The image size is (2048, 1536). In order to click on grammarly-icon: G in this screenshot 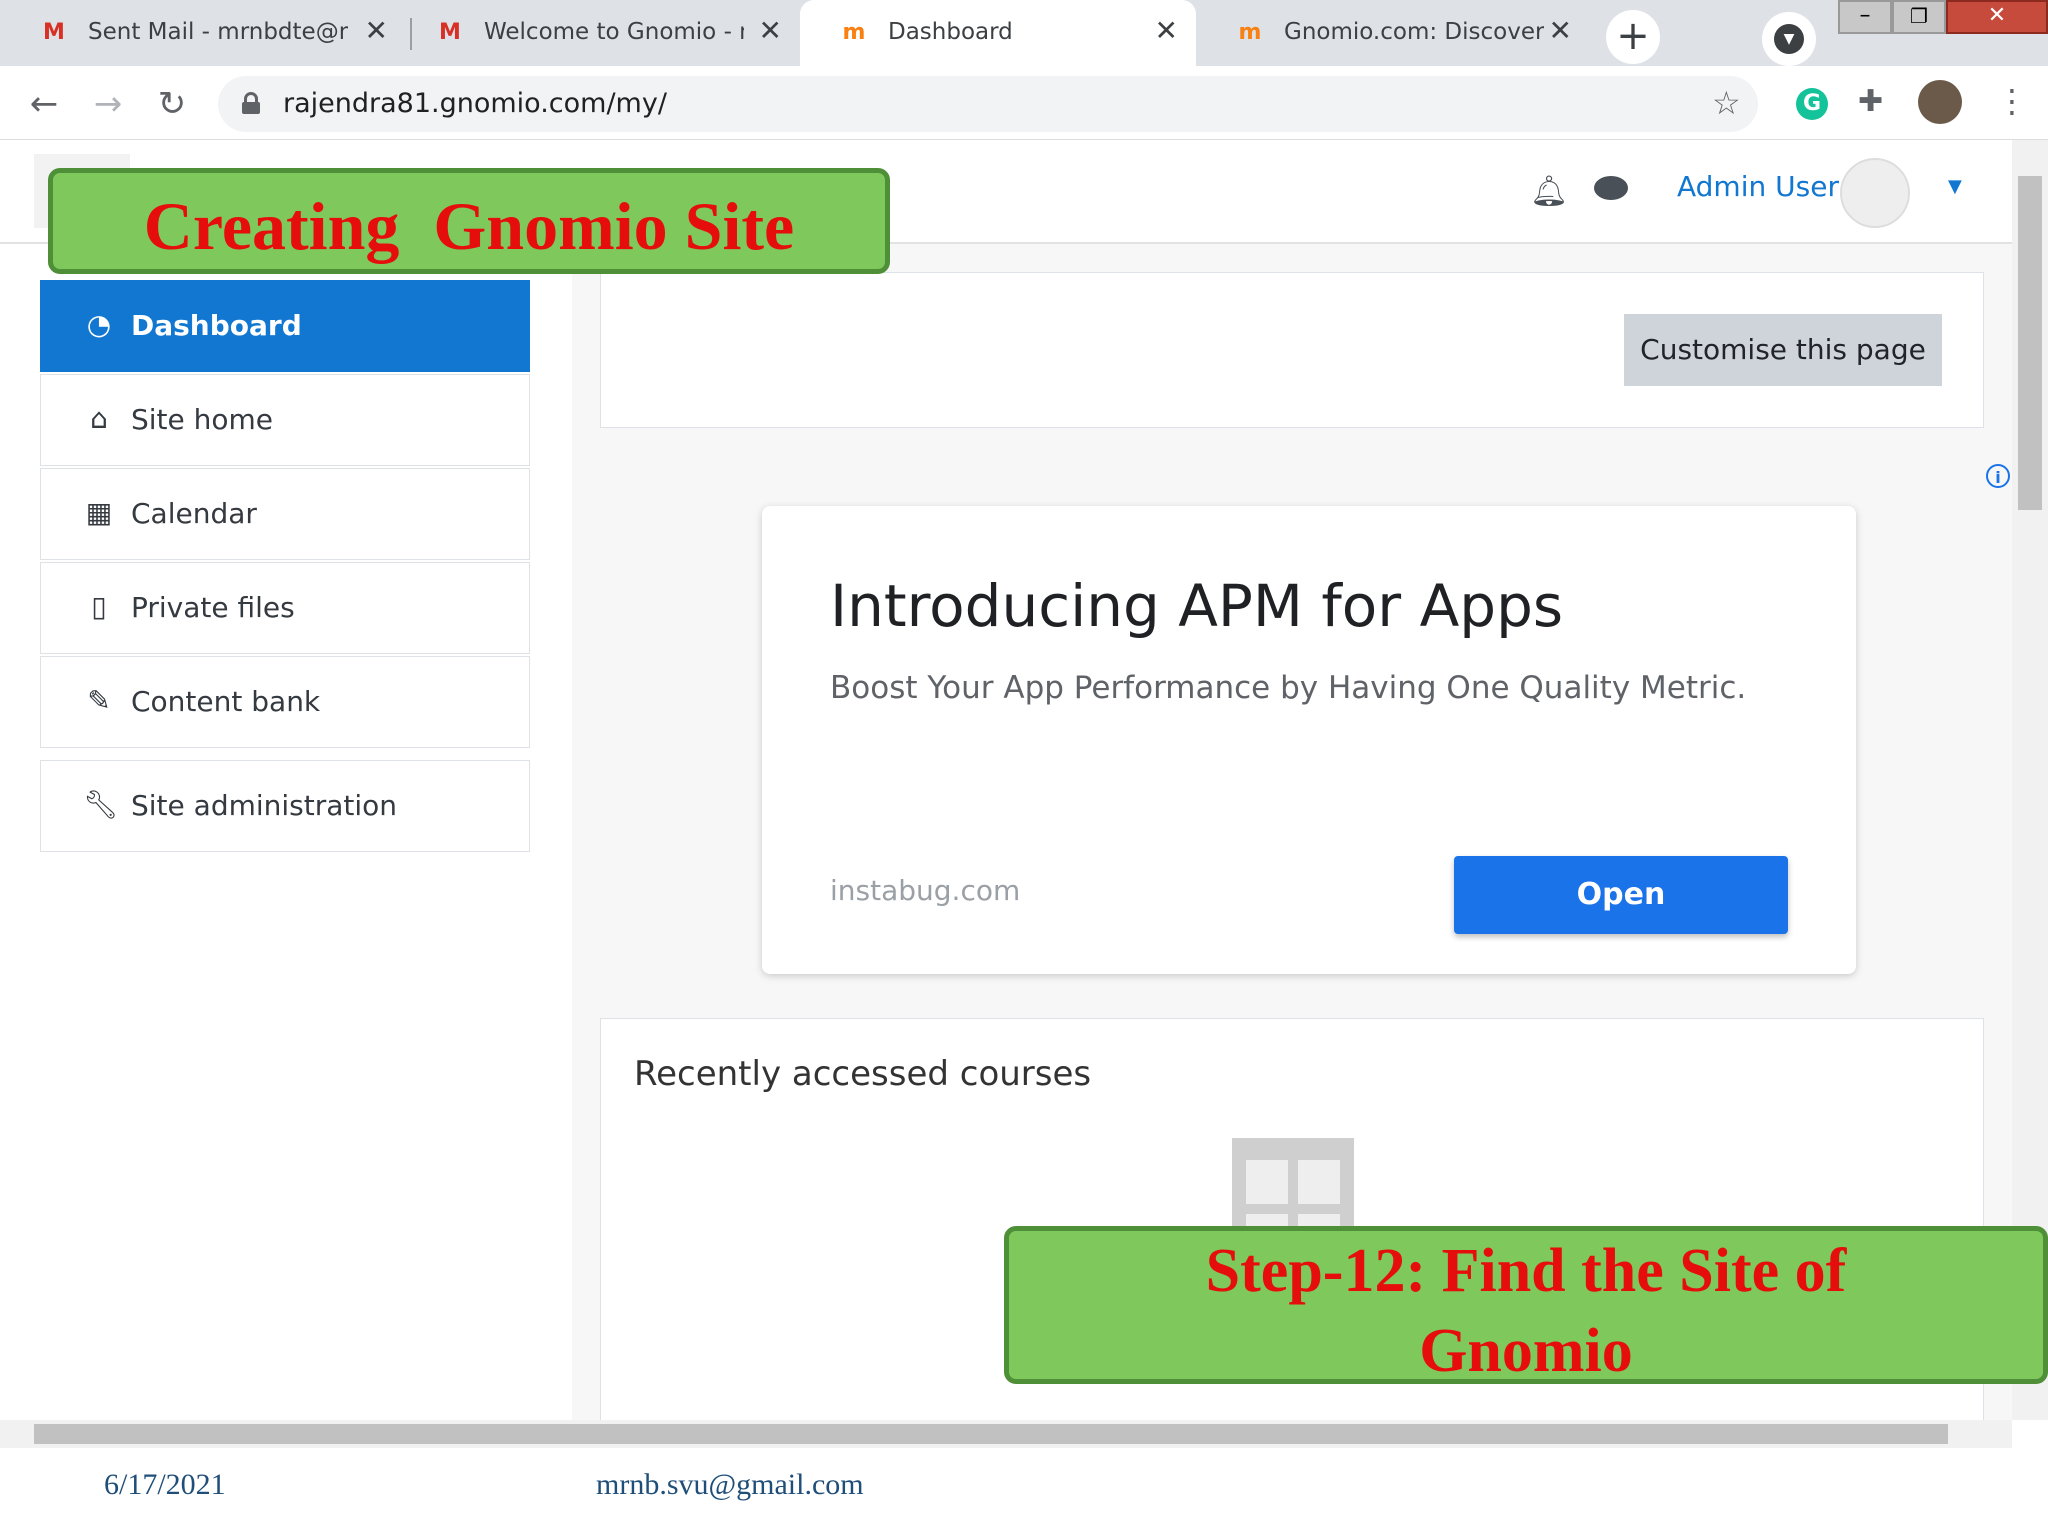, I will do `click(1812, 104)`.